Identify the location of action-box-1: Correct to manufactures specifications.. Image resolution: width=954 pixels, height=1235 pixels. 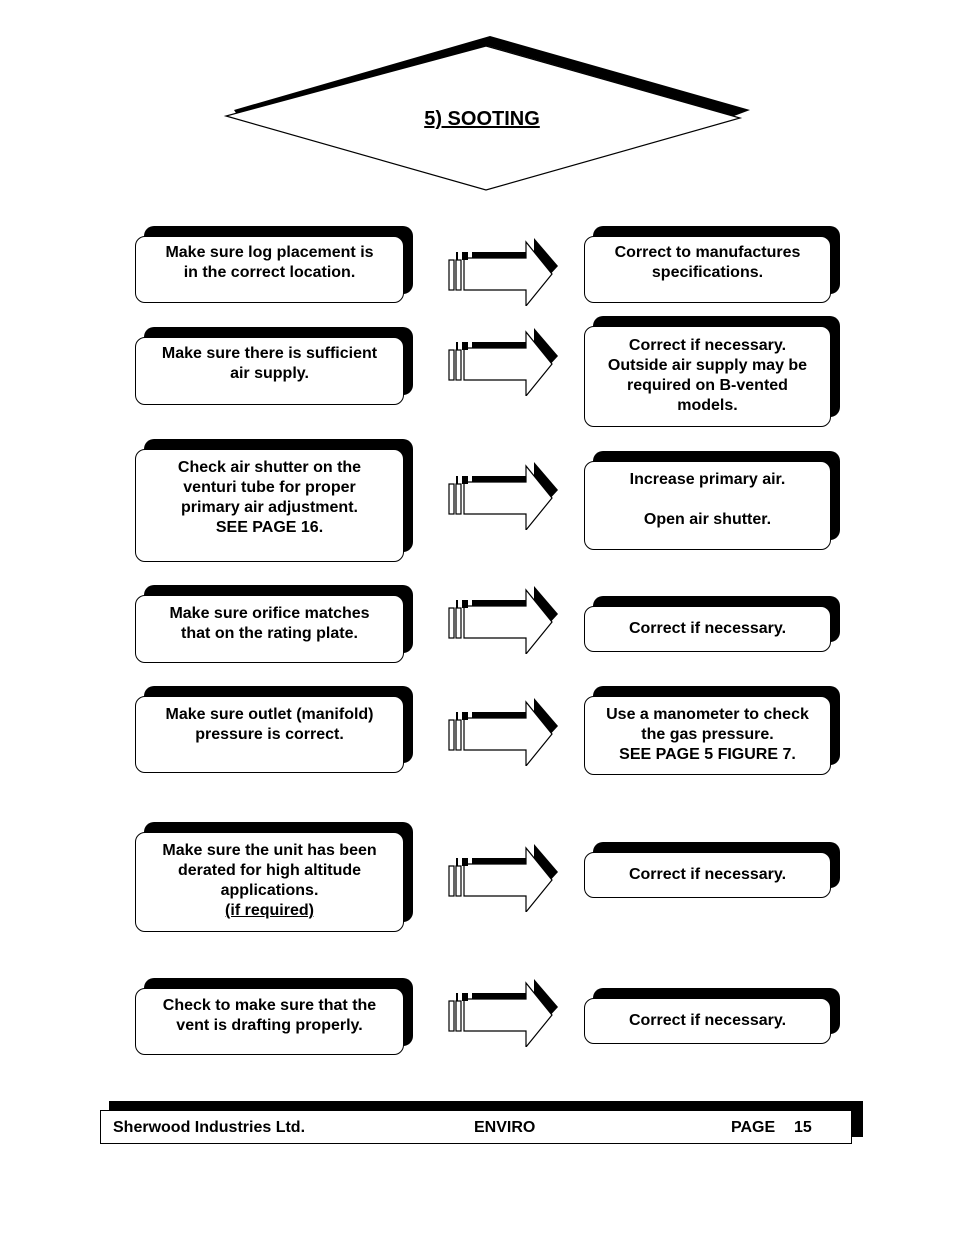
(707, 269).